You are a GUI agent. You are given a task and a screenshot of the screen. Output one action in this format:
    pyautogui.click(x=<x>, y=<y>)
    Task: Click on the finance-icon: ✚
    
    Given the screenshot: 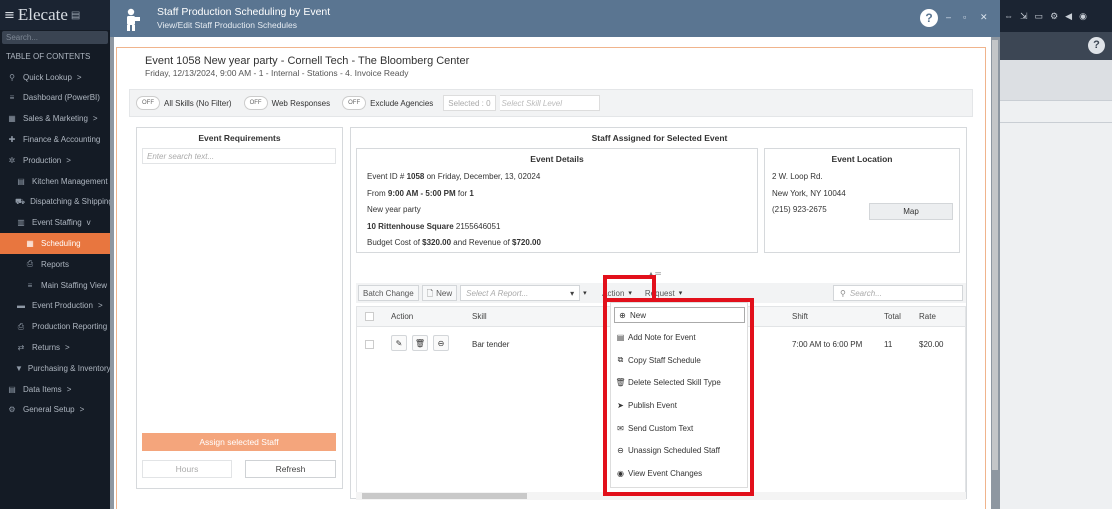 What is the action you would take?
    pyautogui.click(x=12, y=140)
    